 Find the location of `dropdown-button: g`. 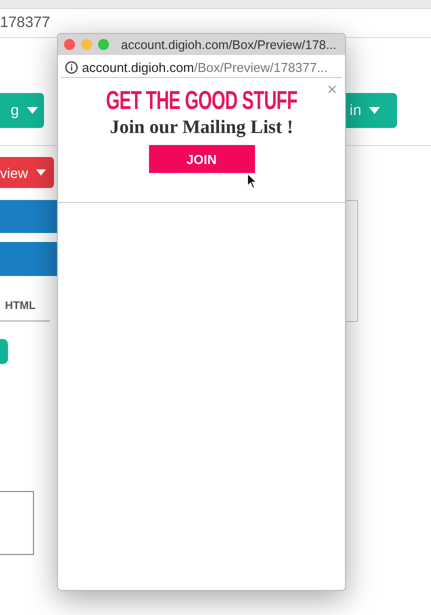

dropdown-button: g is located at coordinates (22, 110).